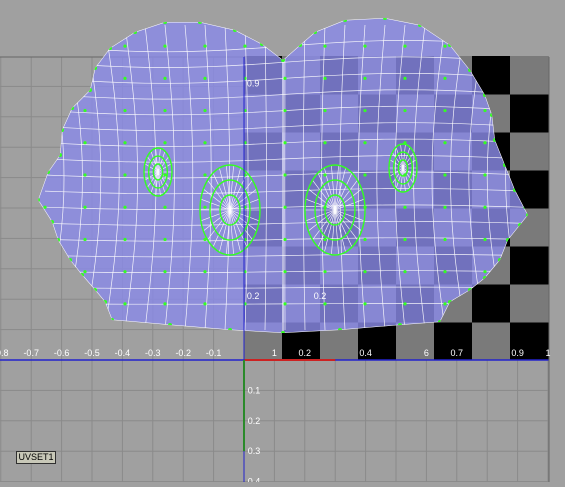 The width and height of the screenshot is (565, 487). What do you see at coordinates (254, 451) in the screenshot?
I see `v-tick-label: 0.3` at bounding box center [254, 451].